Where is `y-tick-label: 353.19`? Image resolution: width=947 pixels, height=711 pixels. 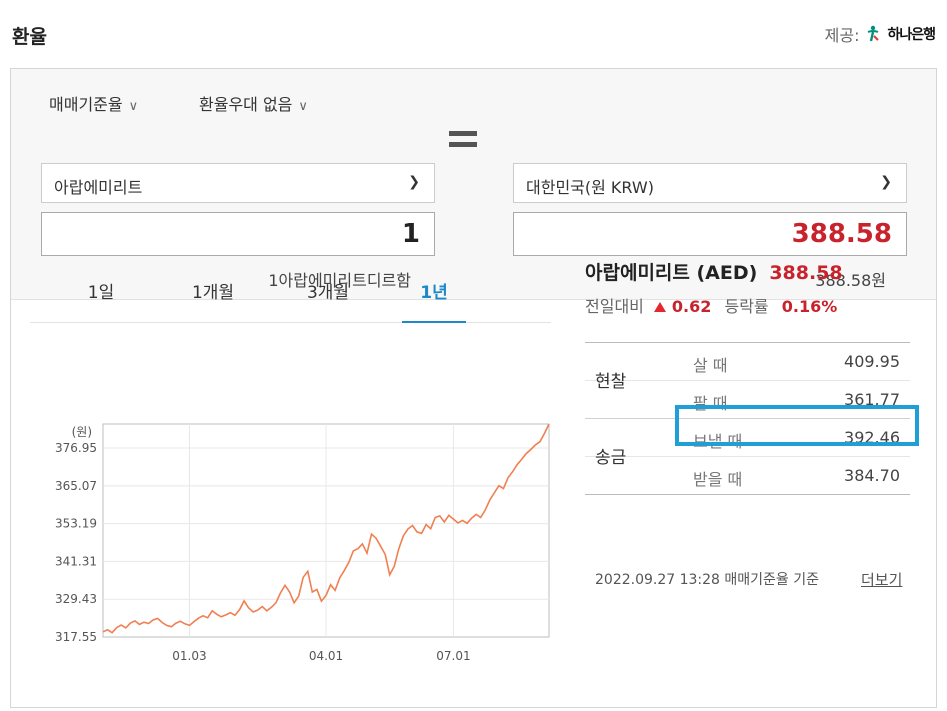 y-tick-label: 353.19 is located at coordinates (76, 524).